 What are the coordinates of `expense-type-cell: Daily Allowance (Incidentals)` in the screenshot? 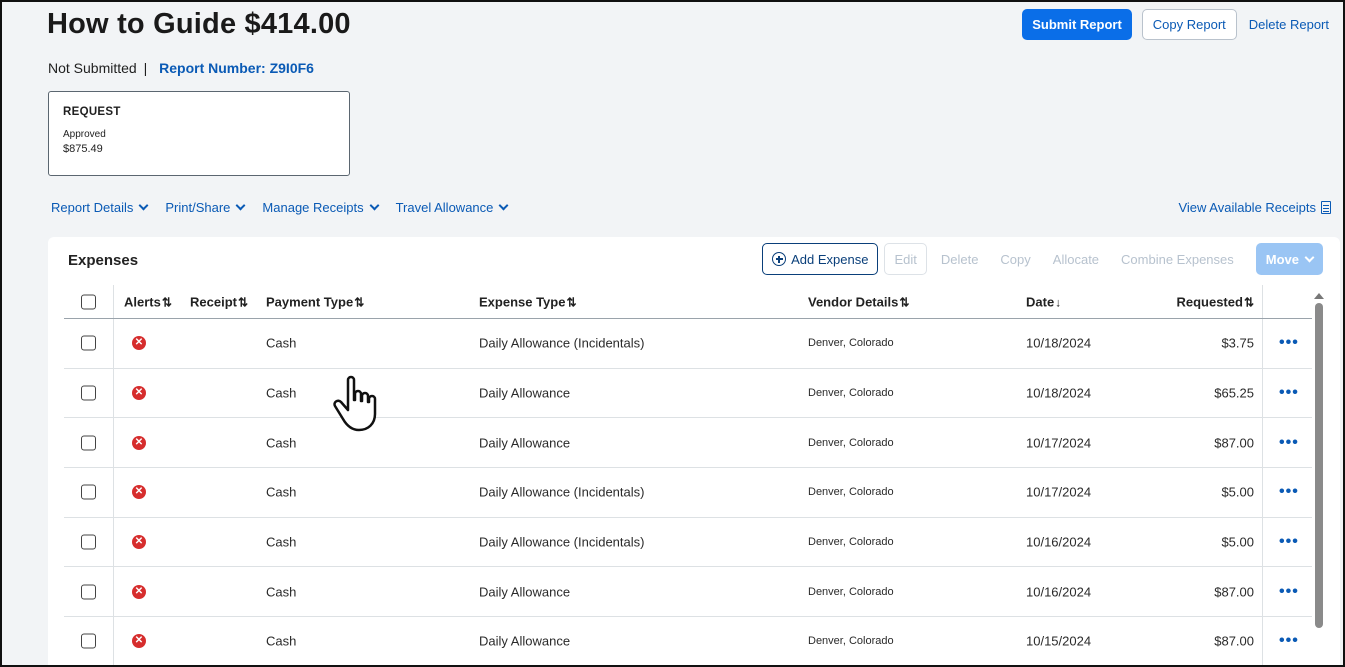 It's located at (562, 542).